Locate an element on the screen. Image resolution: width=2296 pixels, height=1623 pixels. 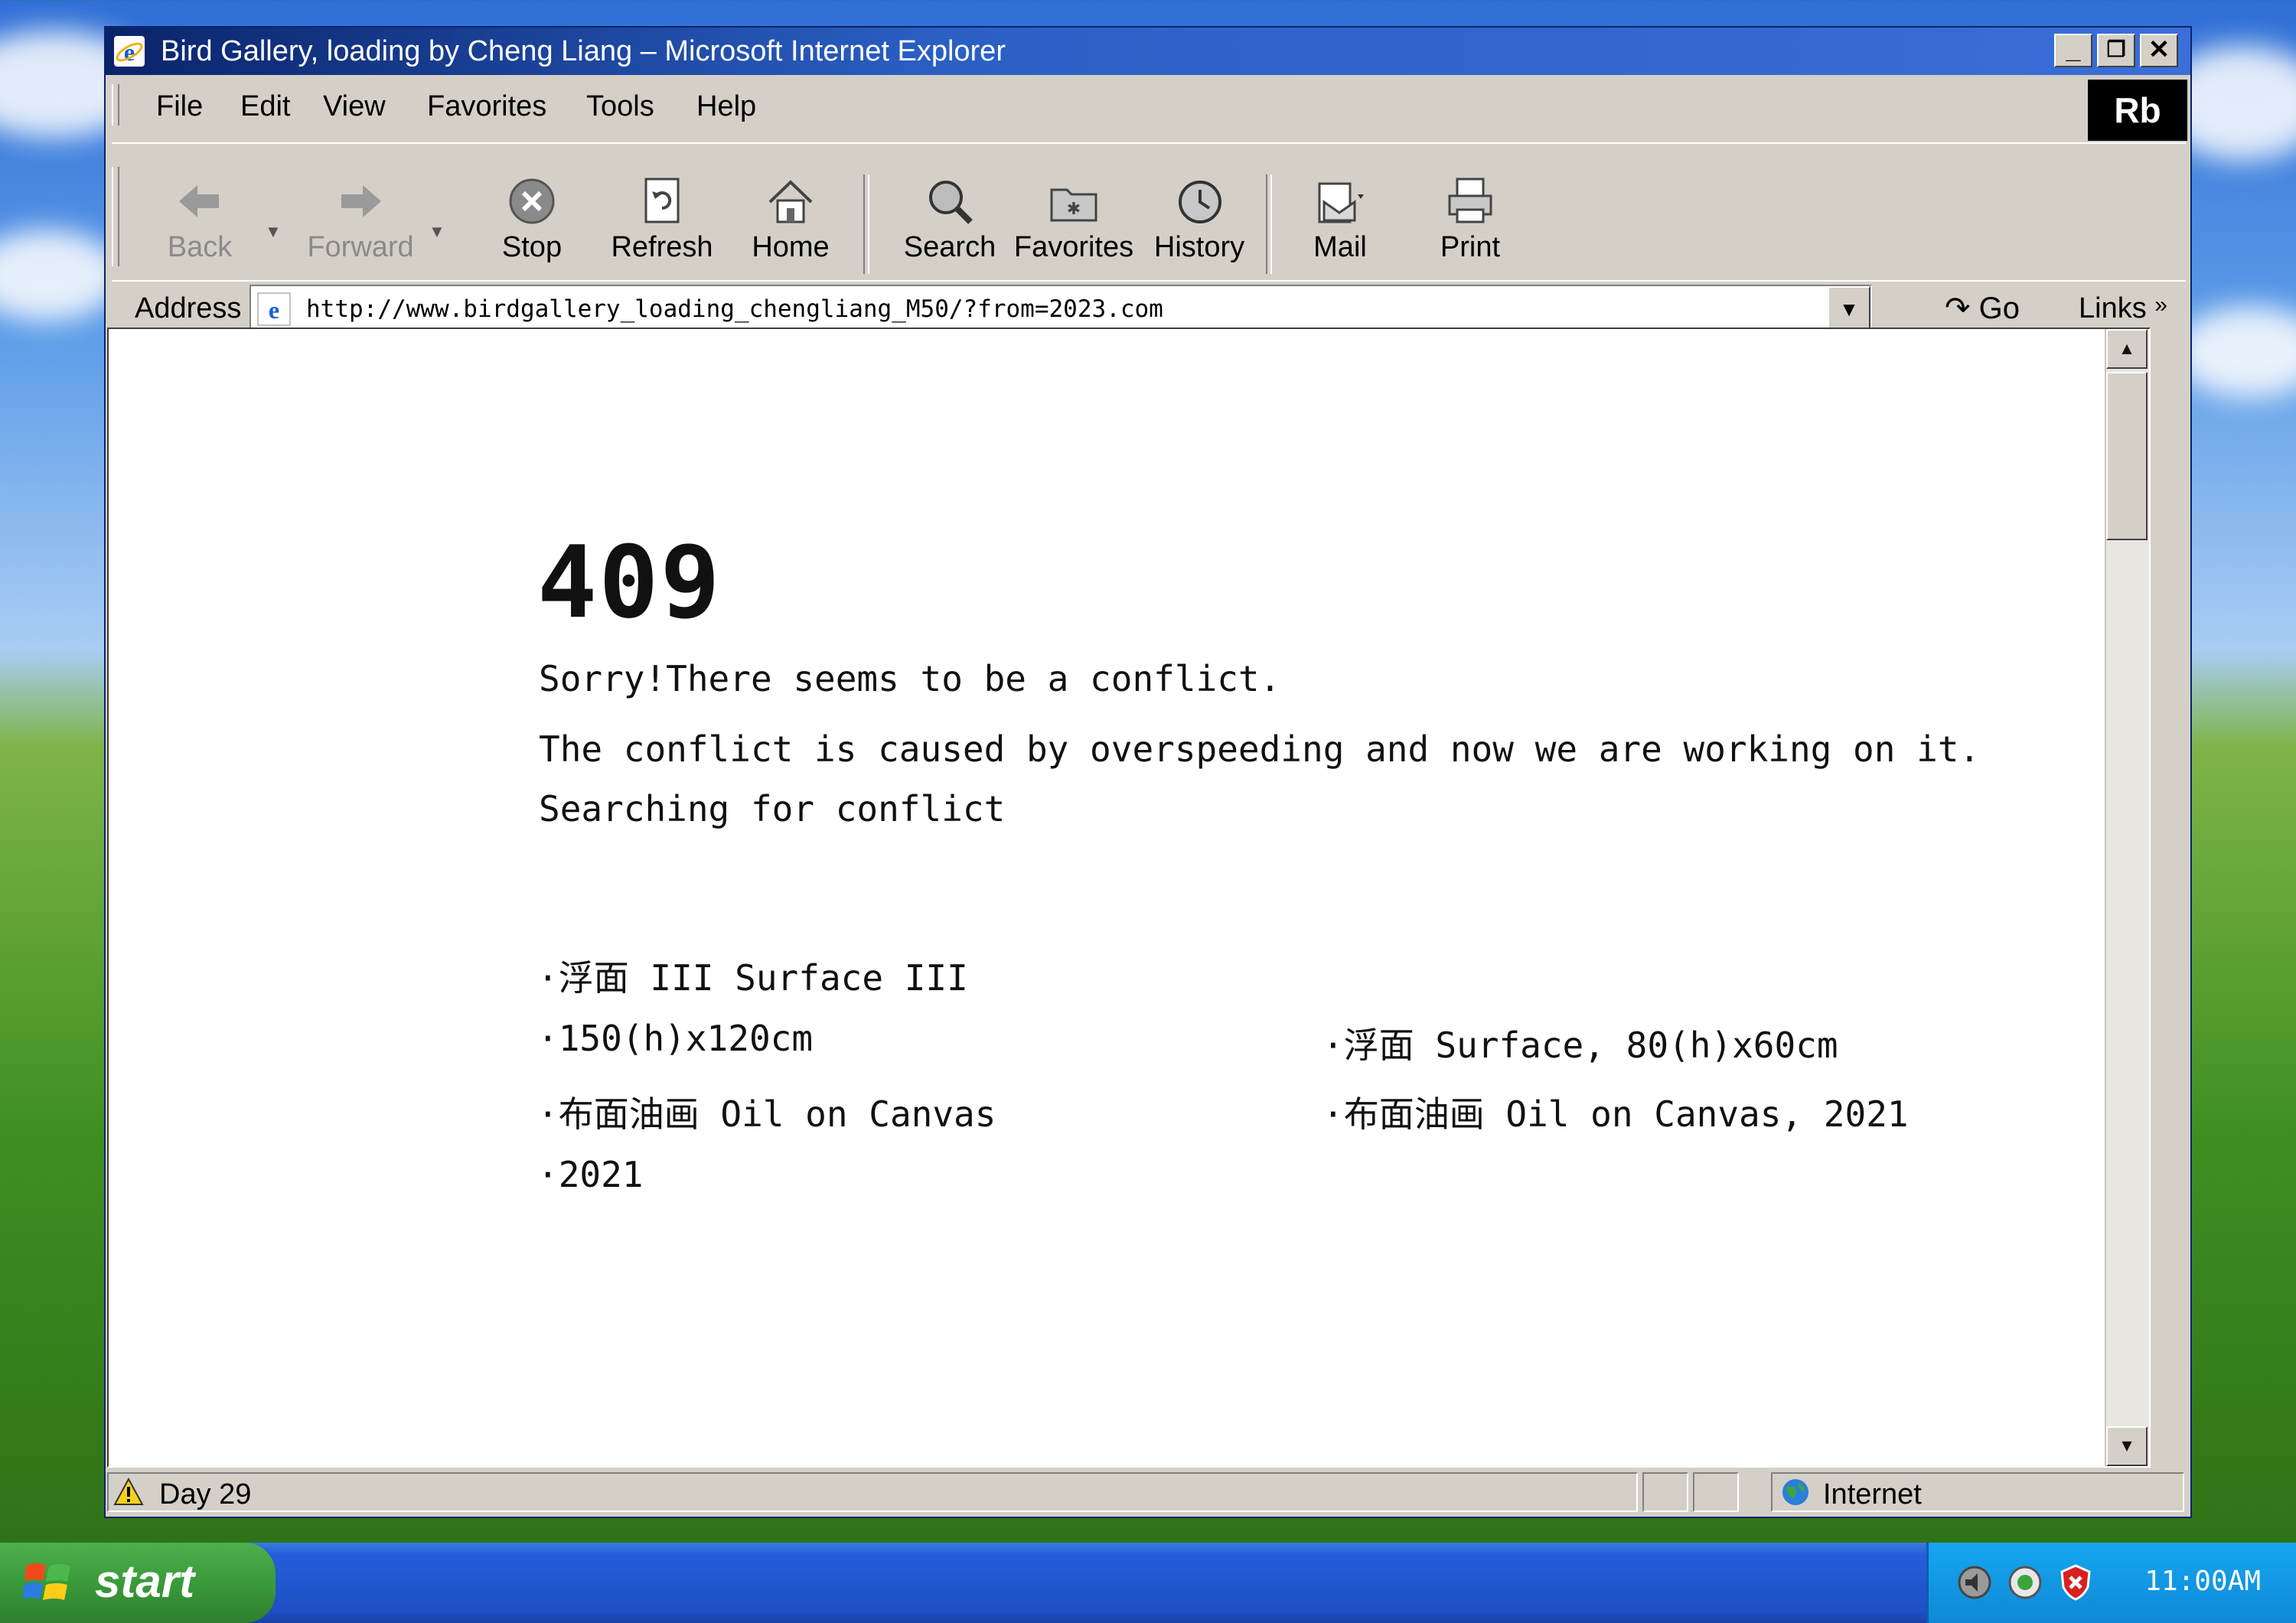
toolbar-grip is located at coordinates (115, 217).